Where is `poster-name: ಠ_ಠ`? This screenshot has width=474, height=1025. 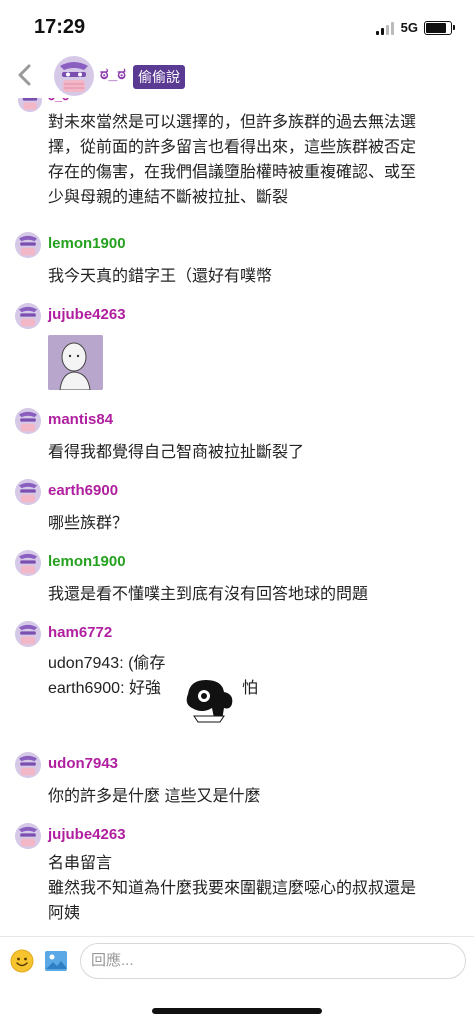 poster-name: ಠ_ಠ is located at coordinates (113, 75).